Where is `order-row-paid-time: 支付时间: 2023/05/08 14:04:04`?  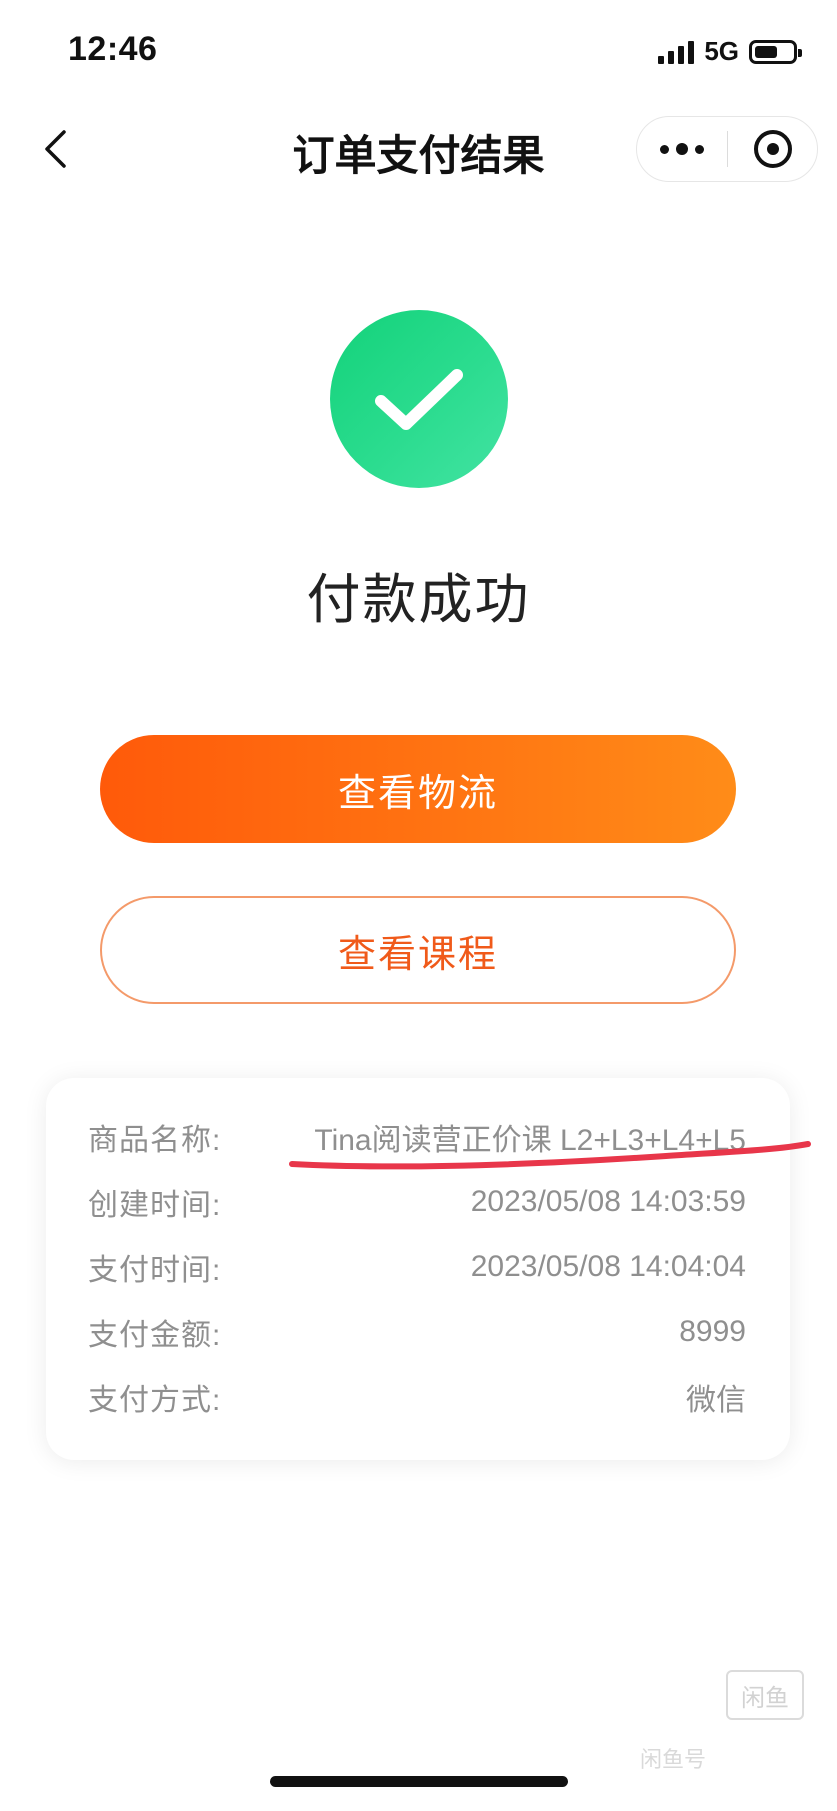
order-row-paid-time: 支付时间: 2023/05/08 14:04:04 is located at coordinates (417, 1267).